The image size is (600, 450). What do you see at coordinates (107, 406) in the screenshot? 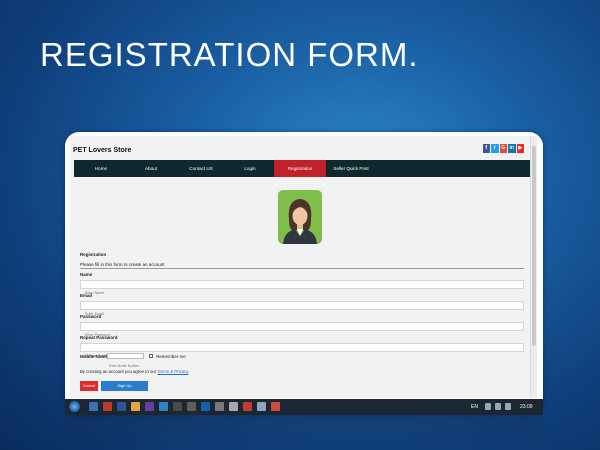
I see `powerpoint-icon` at bounding box center [107, 406].